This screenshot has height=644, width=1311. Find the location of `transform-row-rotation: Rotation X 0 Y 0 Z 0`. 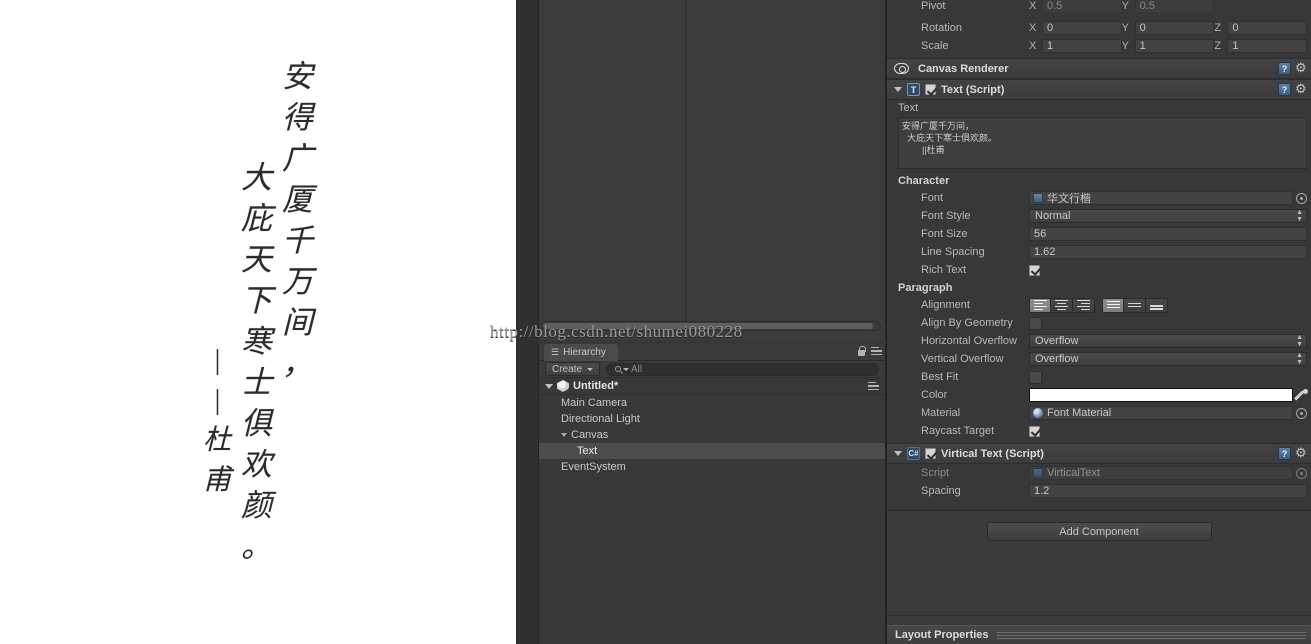

transform-row-rotation: Rotation X 0 Y 0 Z 0 is located at coordinates (1099, 28).